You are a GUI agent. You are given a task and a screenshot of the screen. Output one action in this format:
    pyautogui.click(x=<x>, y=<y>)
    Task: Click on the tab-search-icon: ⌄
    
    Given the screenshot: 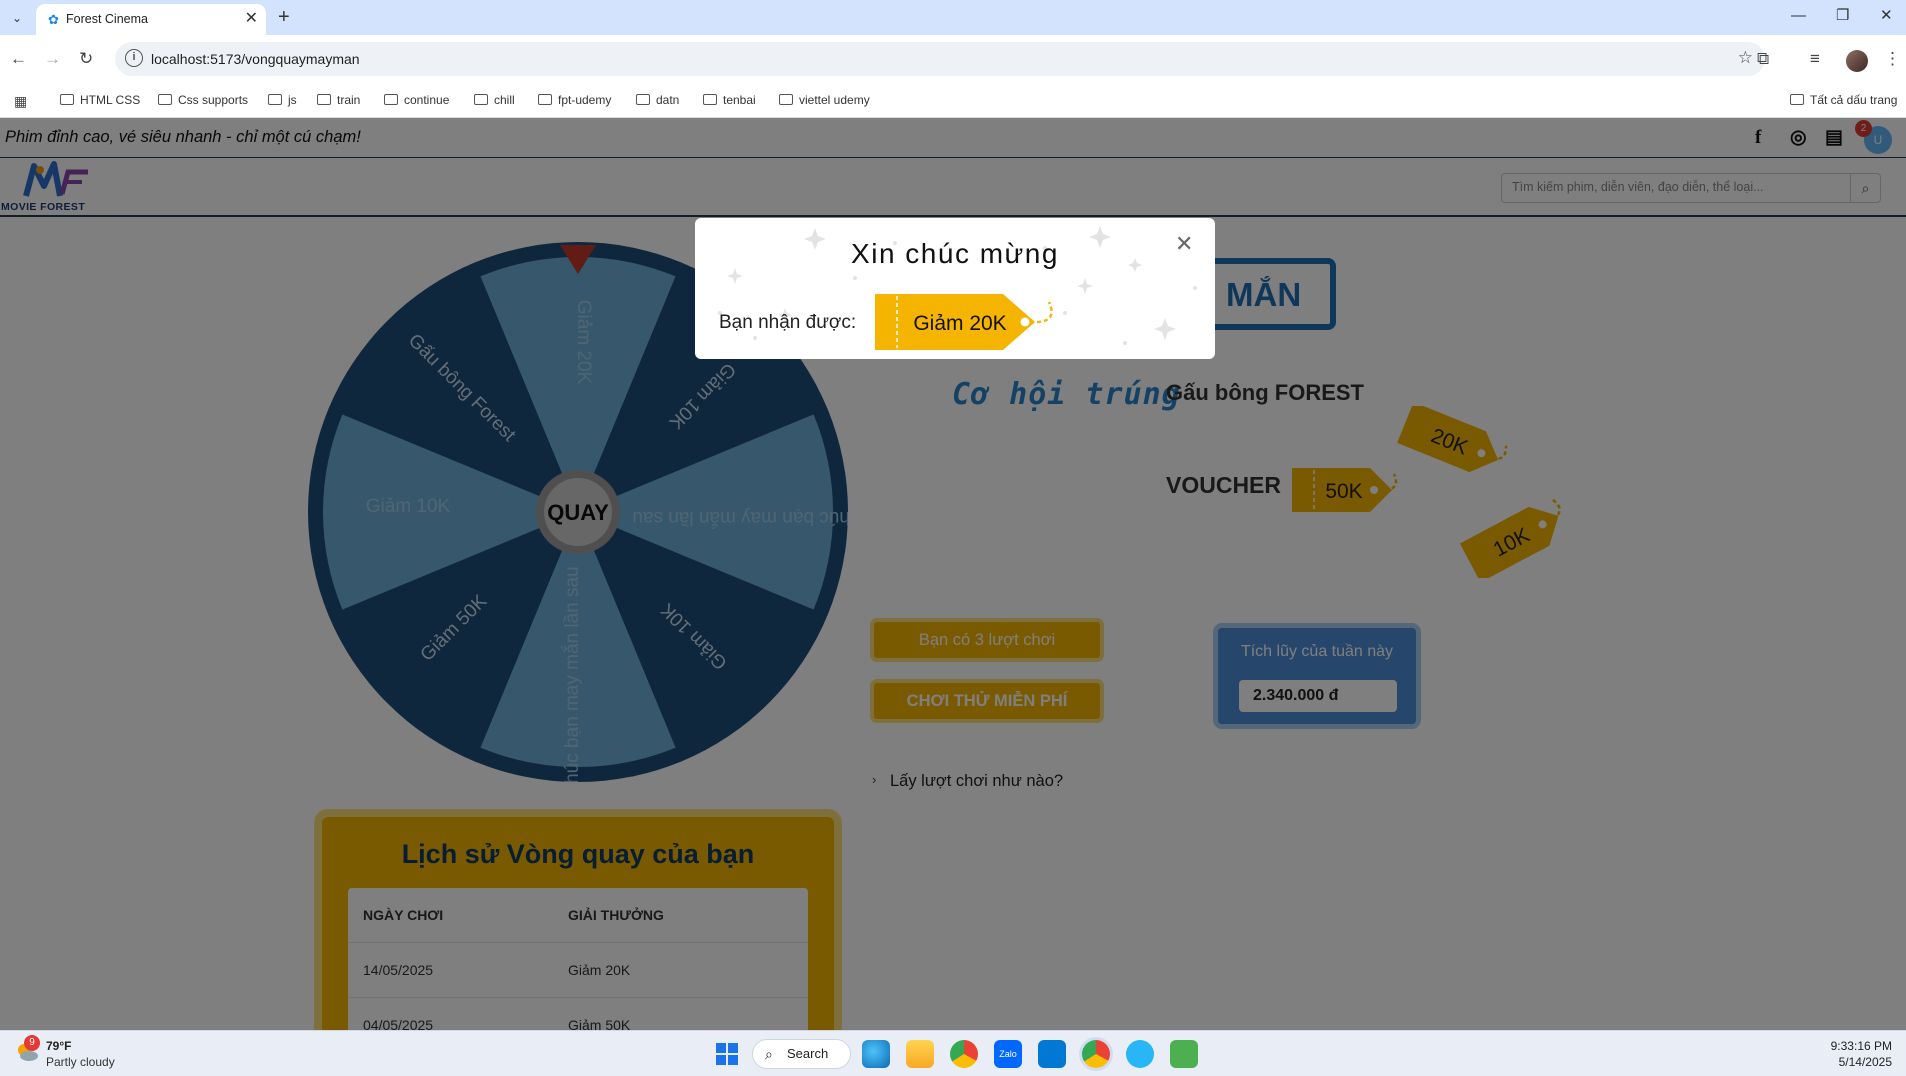 What is the action you would take?
    pyautogui.click(x=17, y=18)
    